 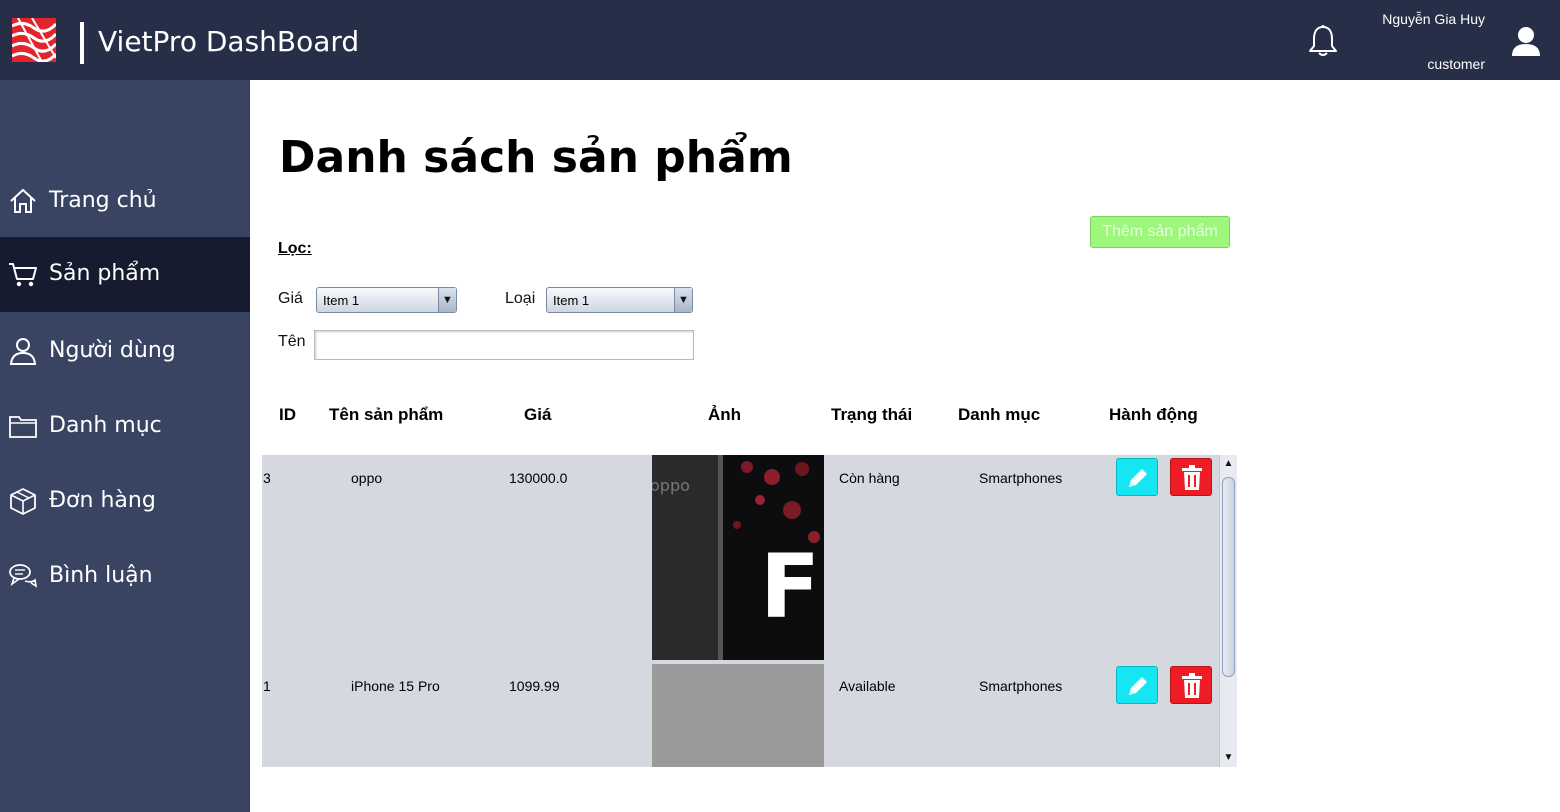 I want to click on sidebar-item-users: Người dùng, so click(x=125, y=351).